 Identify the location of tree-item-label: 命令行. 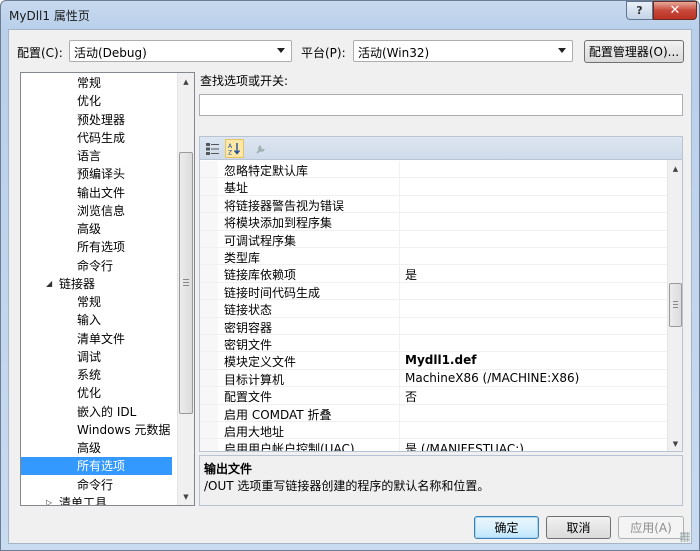
(95, 484).